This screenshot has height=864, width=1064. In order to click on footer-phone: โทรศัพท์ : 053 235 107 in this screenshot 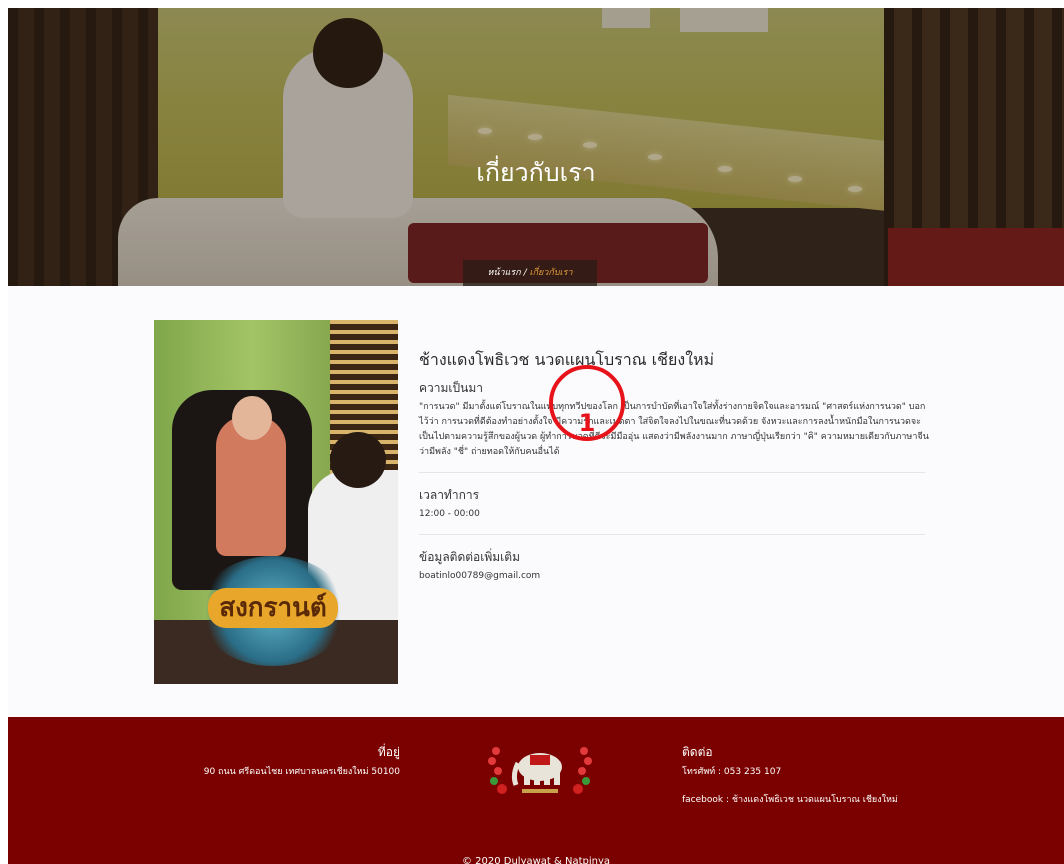, I will do `click(802, 772)`.